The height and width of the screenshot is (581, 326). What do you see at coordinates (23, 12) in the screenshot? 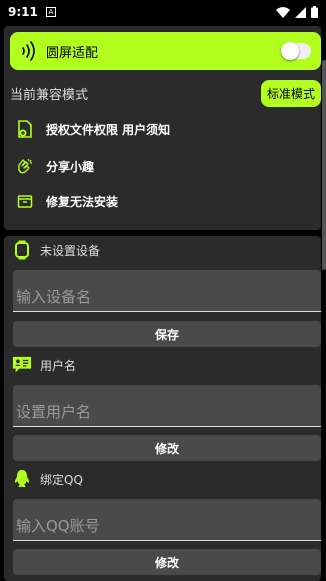
I see `status-time: 9:11` at bounding box center [23, 12].